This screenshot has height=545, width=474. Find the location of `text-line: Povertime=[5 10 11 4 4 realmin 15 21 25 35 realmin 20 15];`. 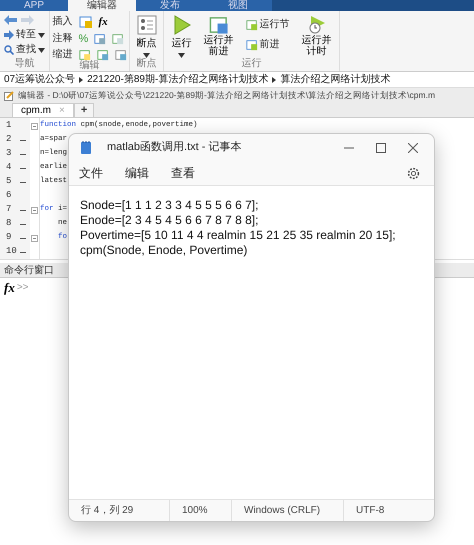

text-line: Povertime=[5 10 11 4 4 realmin 15 21 25 35 realmin 20 15]; is located at coordinates (238, 235).